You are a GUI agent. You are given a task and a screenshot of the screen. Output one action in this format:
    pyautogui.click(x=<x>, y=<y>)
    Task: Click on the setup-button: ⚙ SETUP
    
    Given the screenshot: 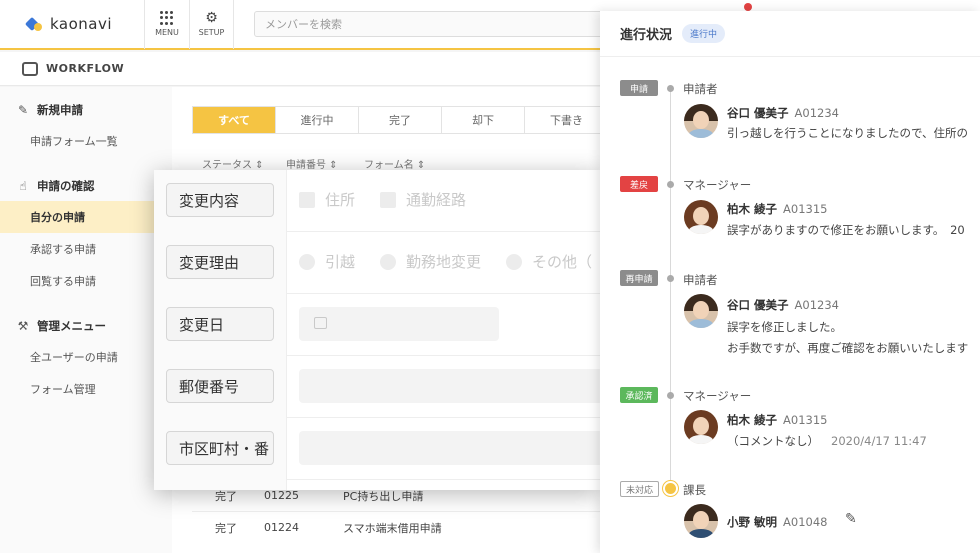 What is the action you would take?
    pyautogui.click(x=211, y=24)
    